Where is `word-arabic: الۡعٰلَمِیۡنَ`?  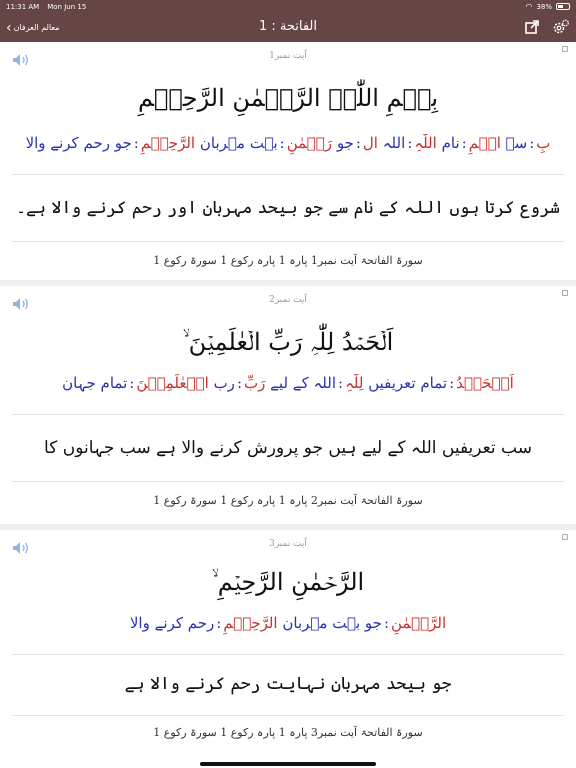
word-arabic: الۡعٰلَمِیۡنَ is located at coordinates (172, 383).